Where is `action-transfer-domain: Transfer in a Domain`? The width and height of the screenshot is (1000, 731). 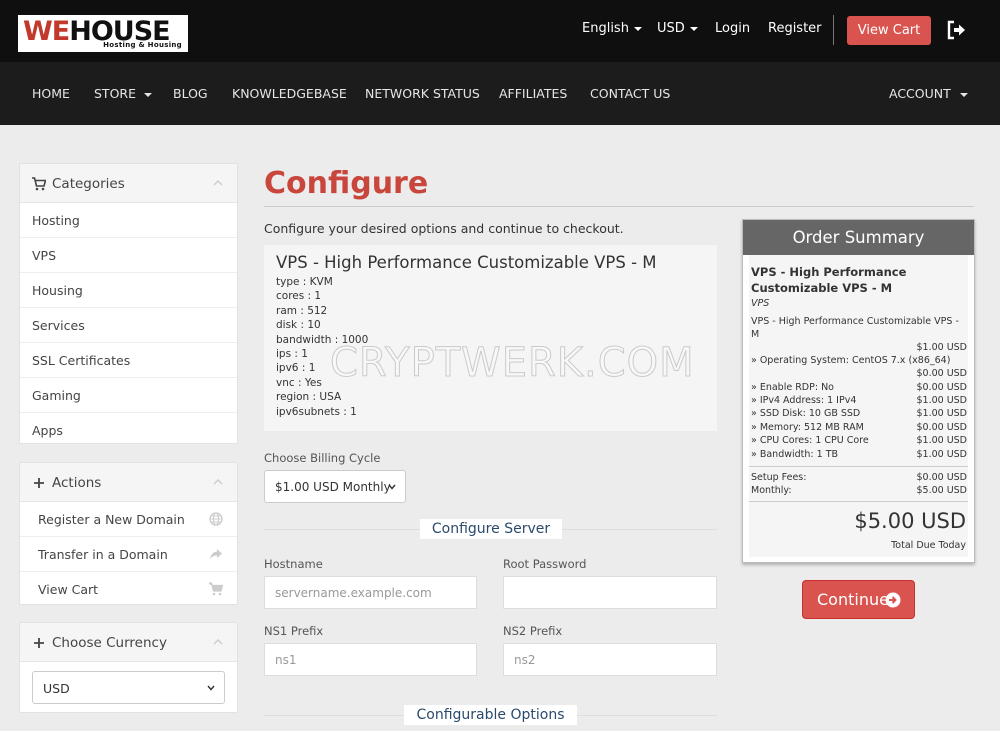 action-transfer-domain: Transfer in a Domain is located at coordinates (128, 554).